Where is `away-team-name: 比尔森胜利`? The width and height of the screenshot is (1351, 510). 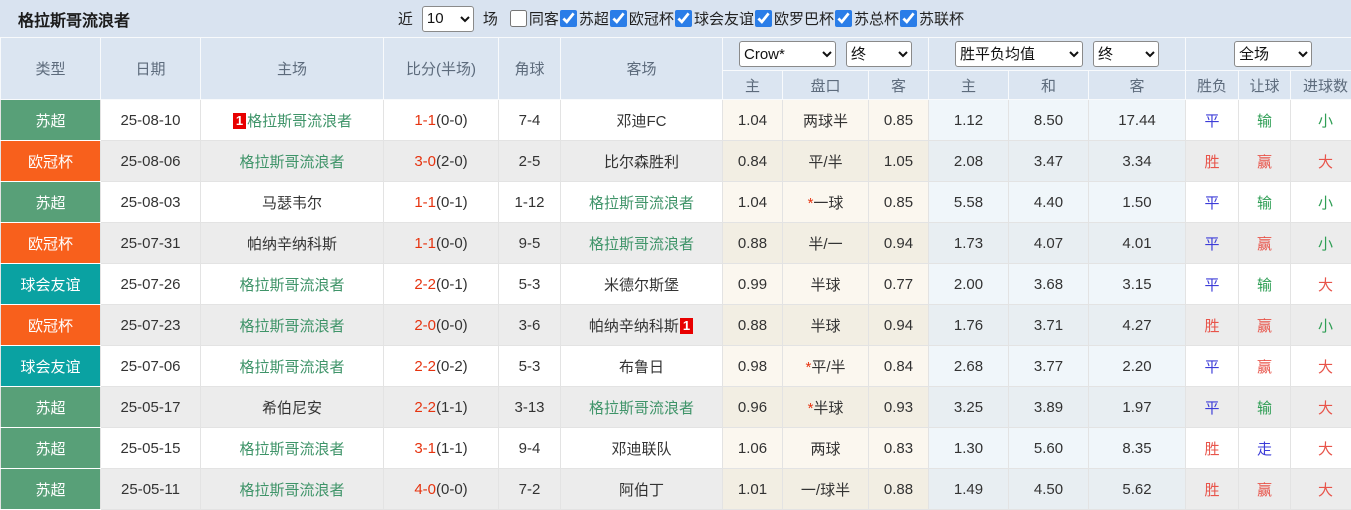
away-team-name: 比尔森胜利 is located at coordinates (641, 162).